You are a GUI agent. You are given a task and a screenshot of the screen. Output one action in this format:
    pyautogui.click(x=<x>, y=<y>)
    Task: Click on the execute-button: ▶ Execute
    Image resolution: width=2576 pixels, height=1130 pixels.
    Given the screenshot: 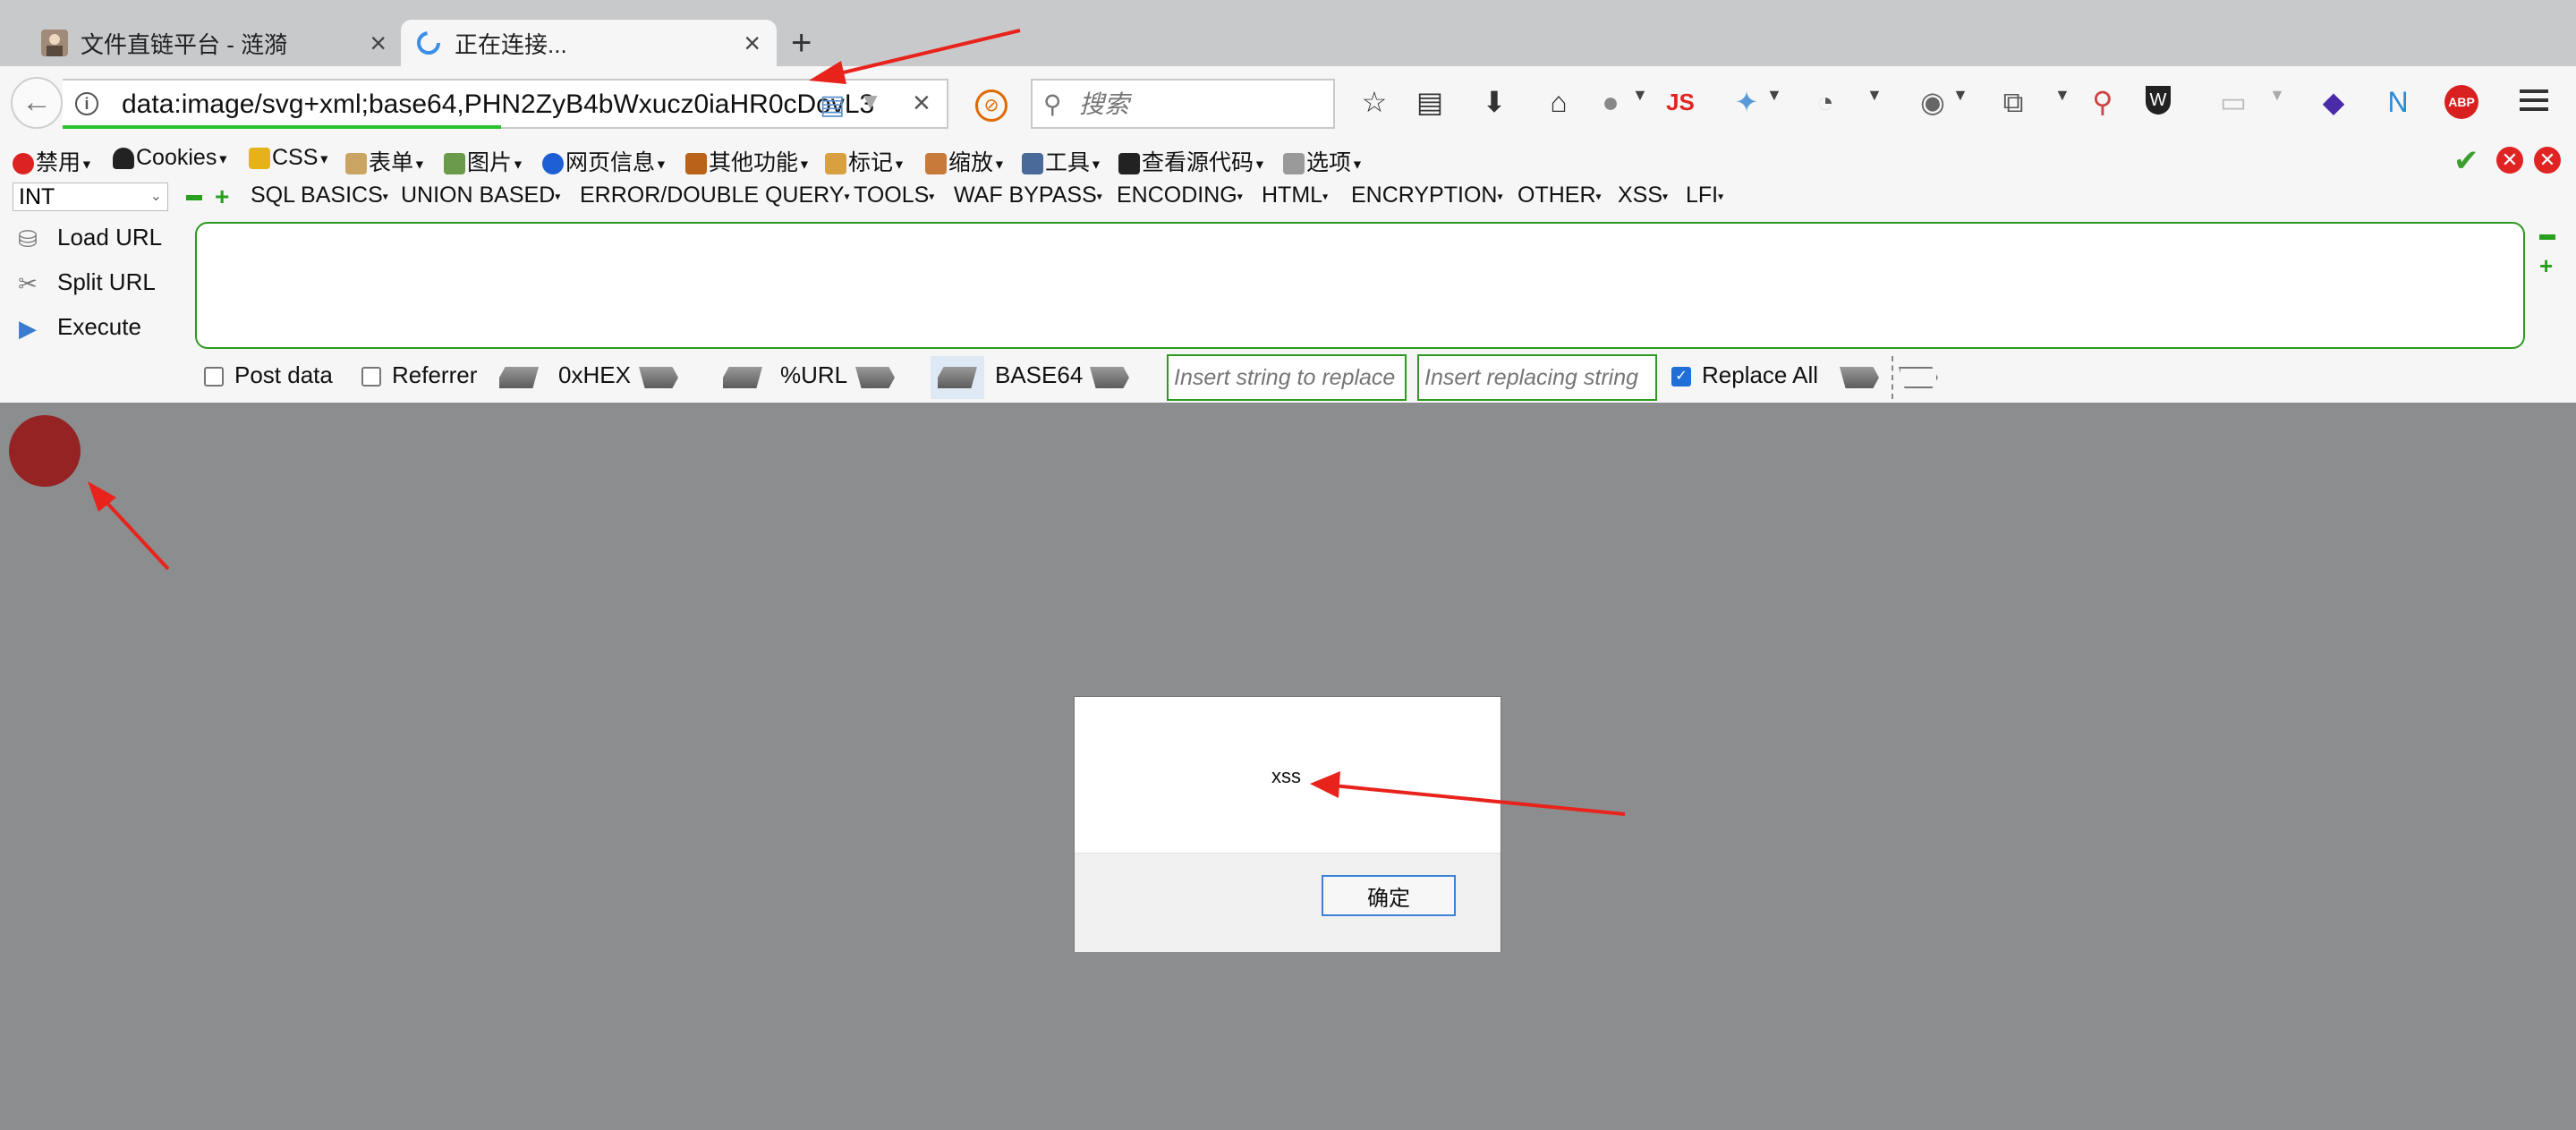 What is the action you would take?
    pyautogui.click(x=77, y=327)
    